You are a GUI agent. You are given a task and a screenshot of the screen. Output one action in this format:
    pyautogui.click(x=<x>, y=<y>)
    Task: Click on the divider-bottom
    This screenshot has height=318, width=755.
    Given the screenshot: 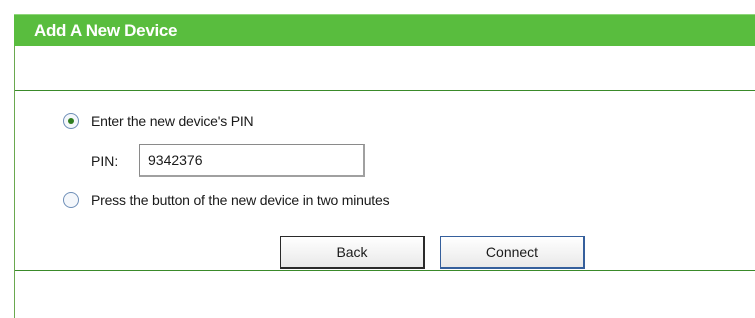 What is the action you would take?
    pyautogui.click(x=385, y=270)
    